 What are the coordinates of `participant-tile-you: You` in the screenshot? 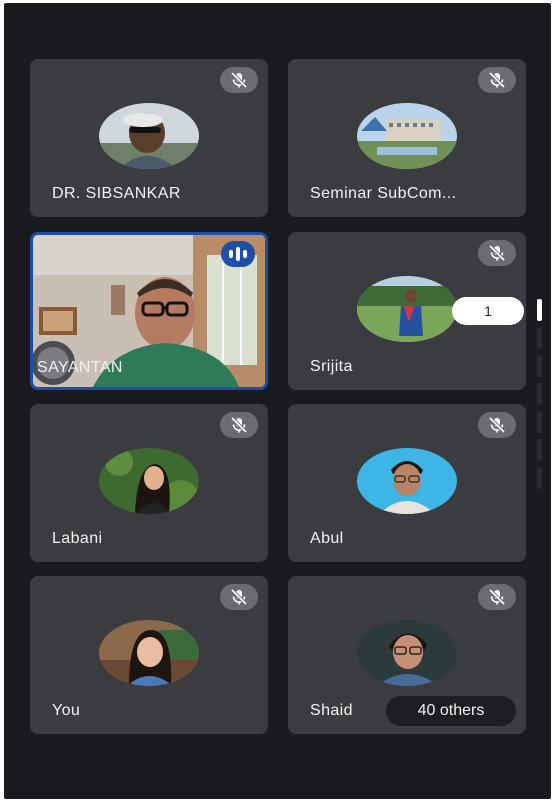 It's located at (149, 655).